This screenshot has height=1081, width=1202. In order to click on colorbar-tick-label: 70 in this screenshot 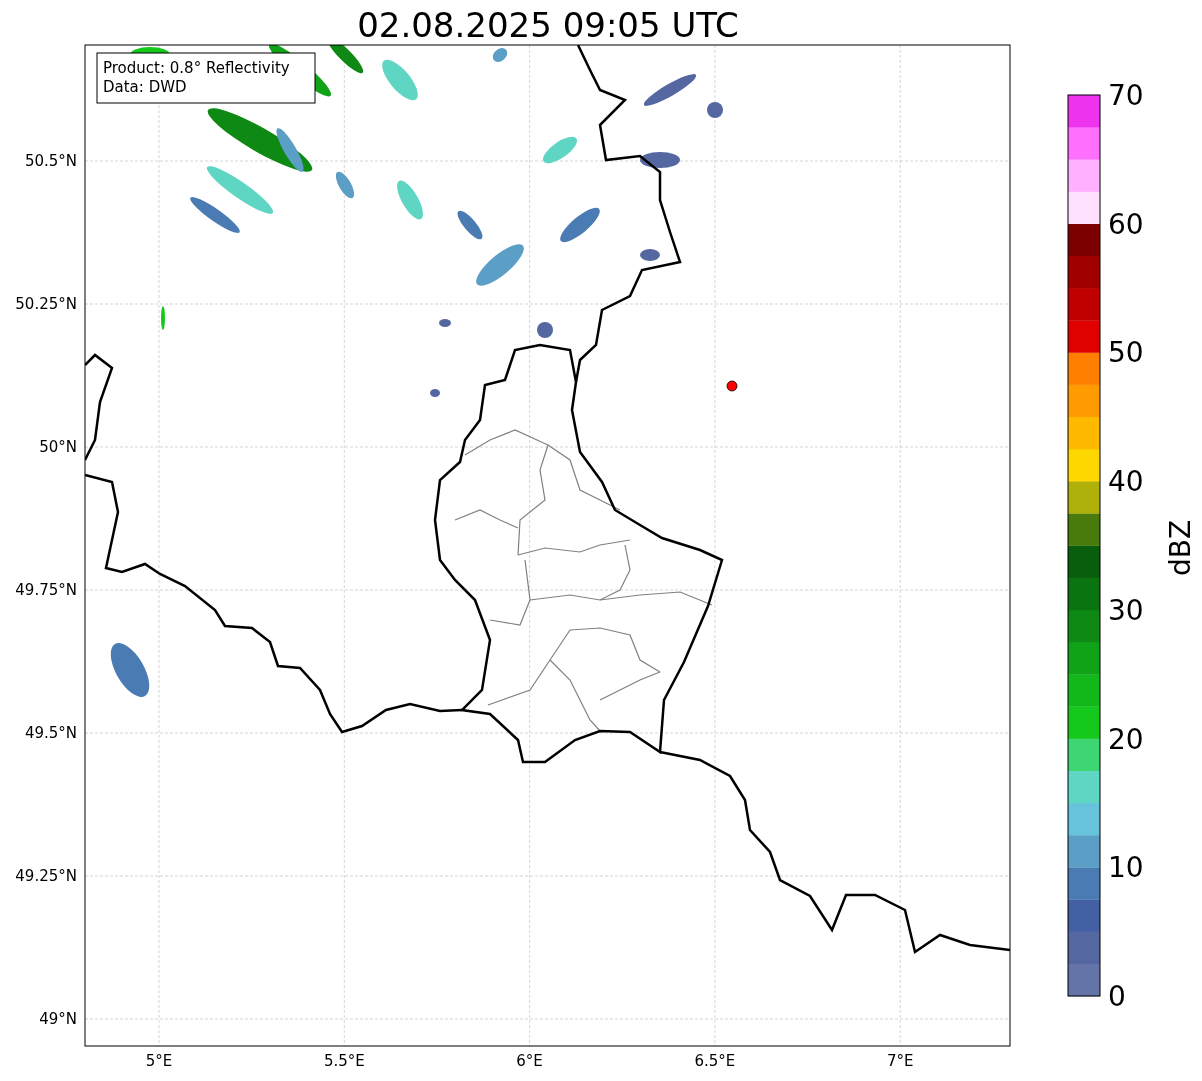, I will do `click(1126, 95)`.